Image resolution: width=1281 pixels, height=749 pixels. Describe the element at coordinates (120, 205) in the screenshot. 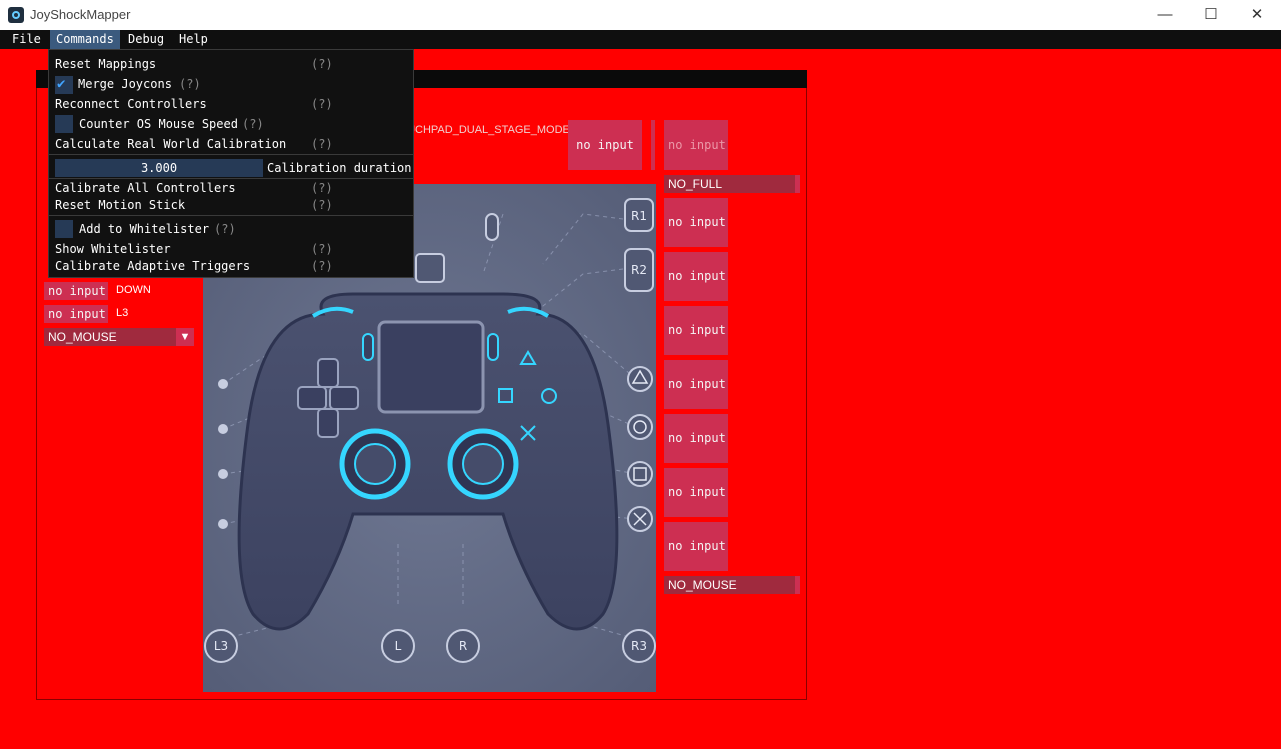

I see `reset-motion-stick-item: Reset Motion Stick` at that location.